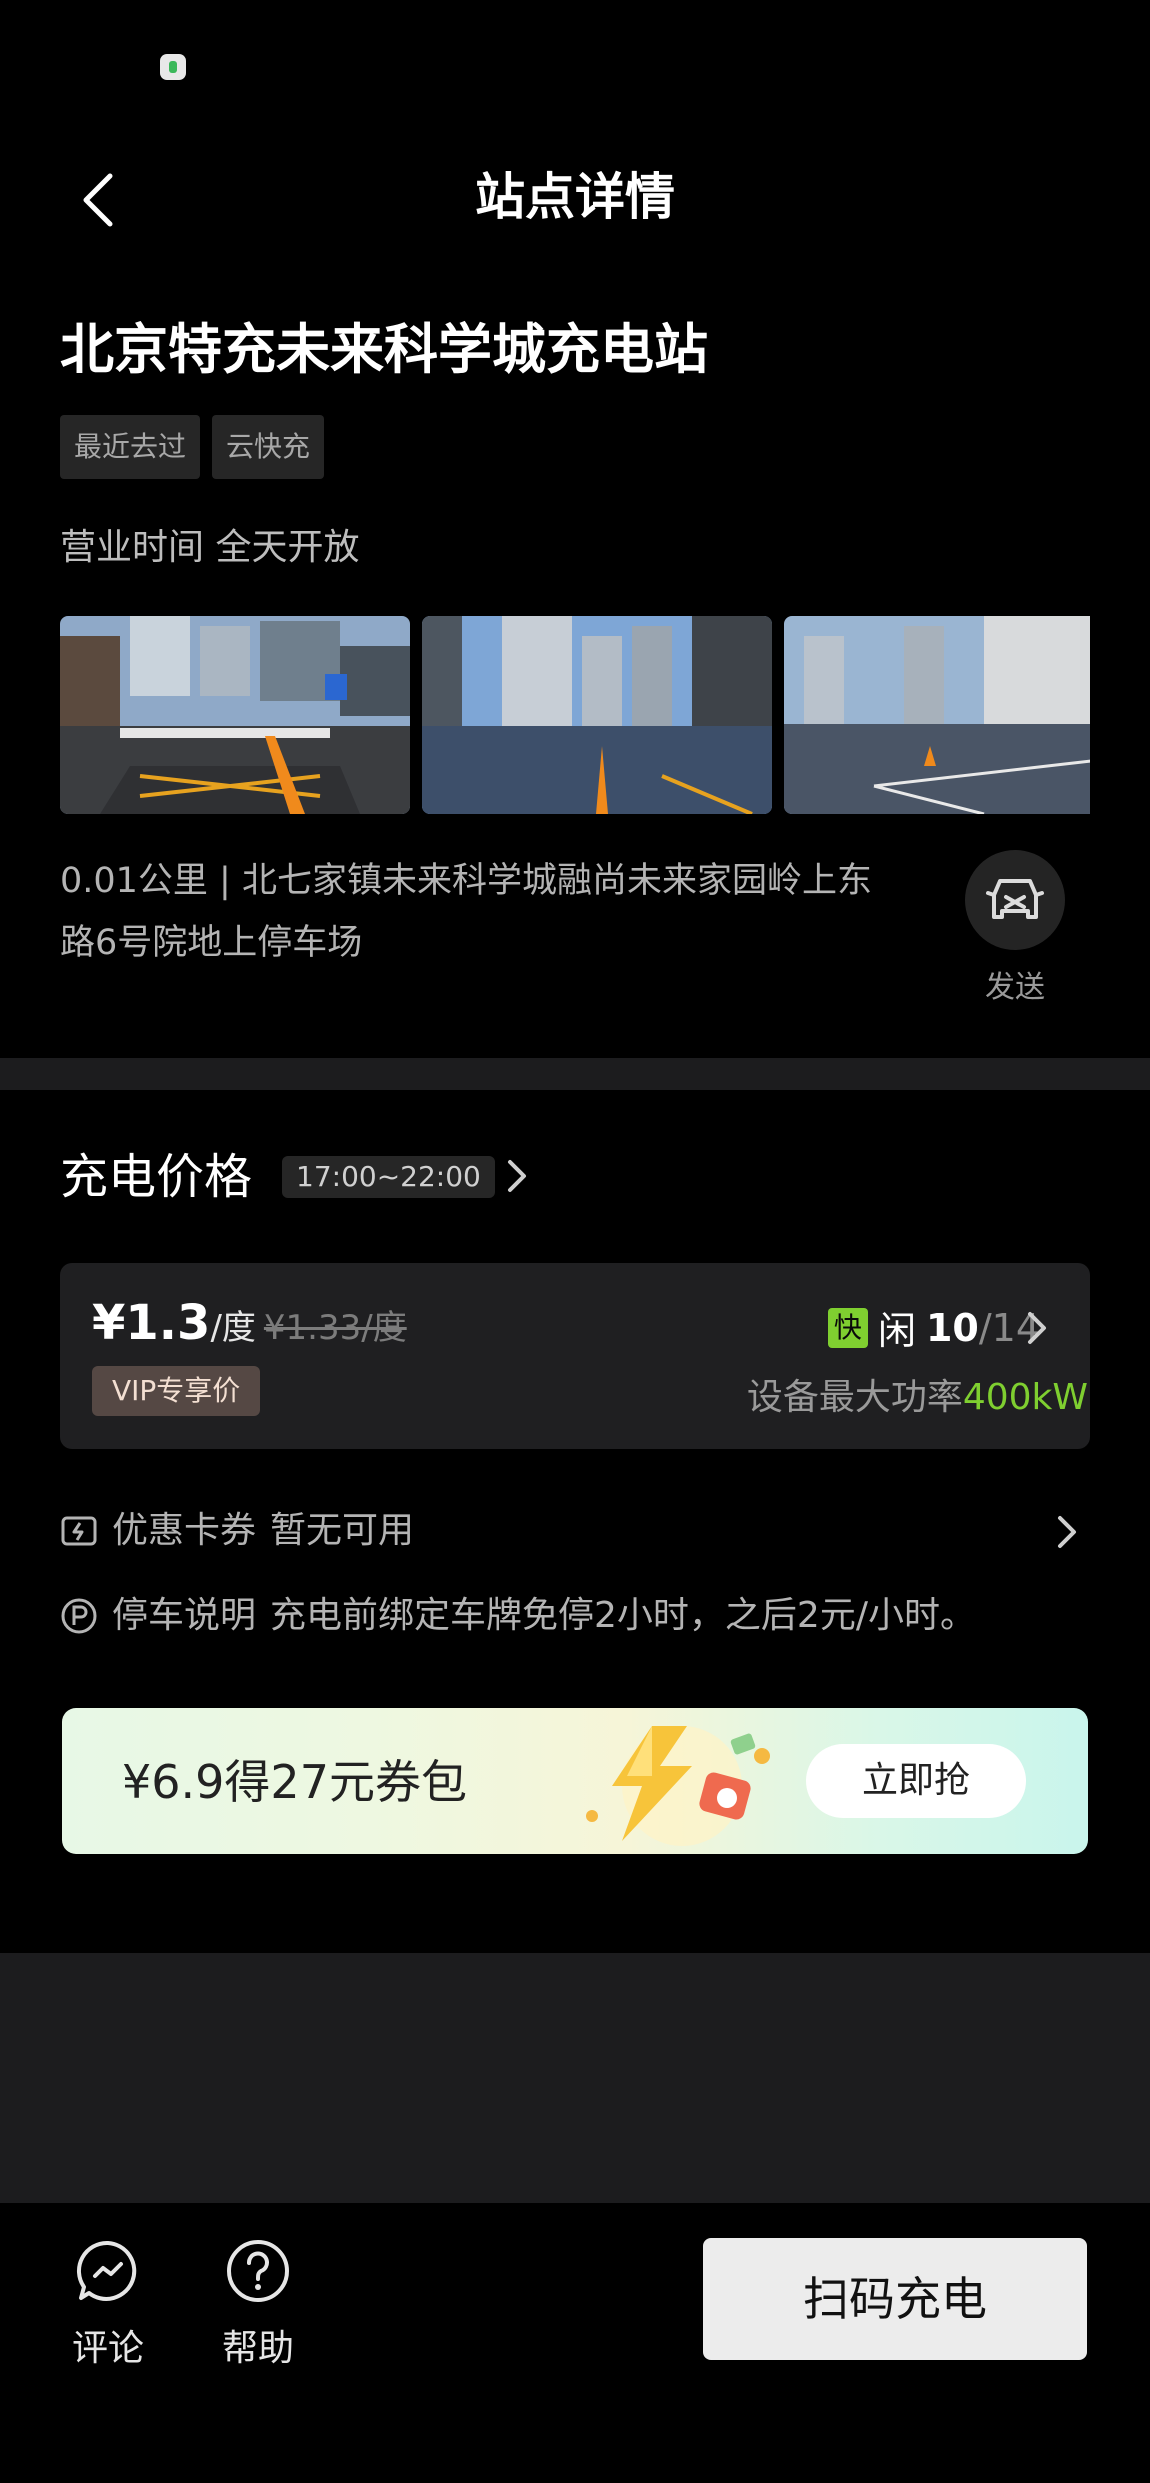  What do you see at coordinates (1015, 900) in the screenshot?
I see `car-icon` at bounding box center [1015, 900].